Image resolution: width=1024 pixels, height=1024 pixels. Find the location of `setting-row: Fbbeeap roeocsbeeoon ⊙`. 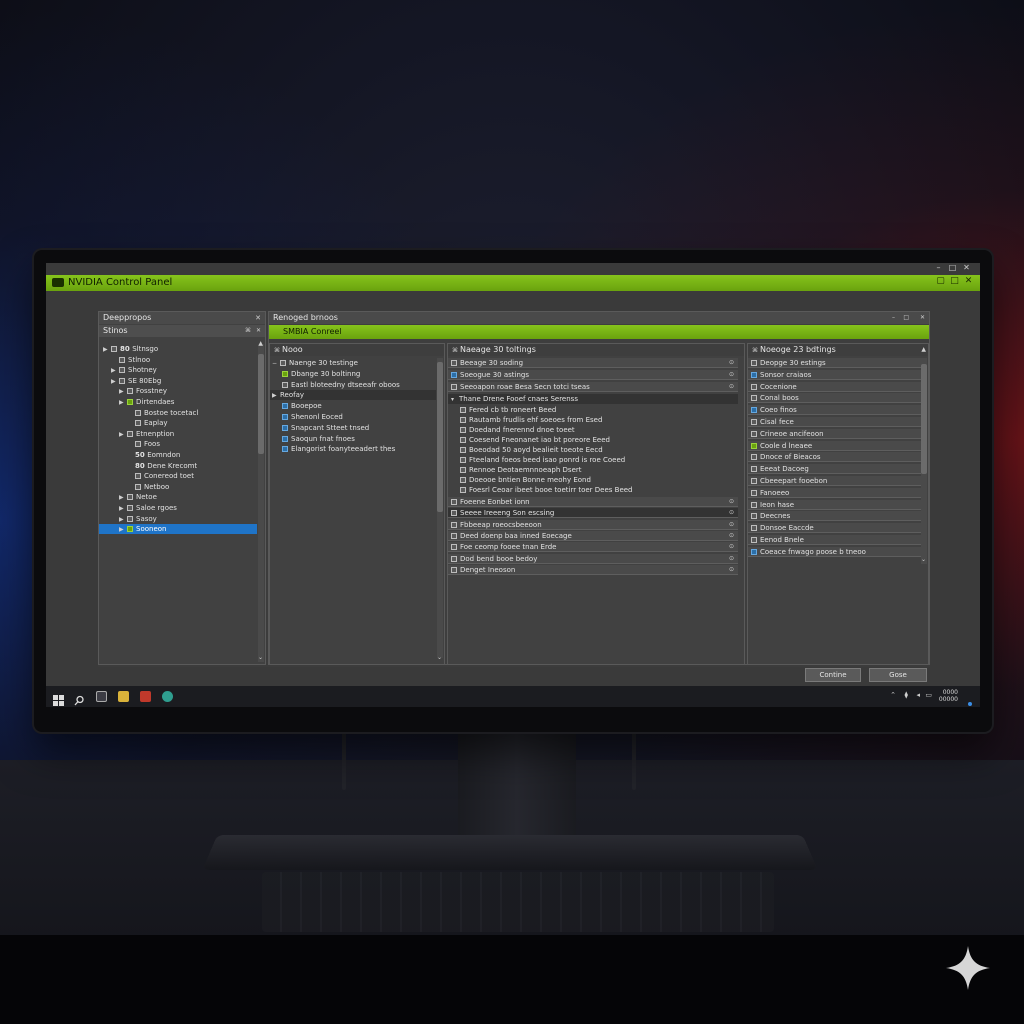

setting-row: Fbbeeap roeocsbeeoon ⊙ is located at coordinates (593, 524).